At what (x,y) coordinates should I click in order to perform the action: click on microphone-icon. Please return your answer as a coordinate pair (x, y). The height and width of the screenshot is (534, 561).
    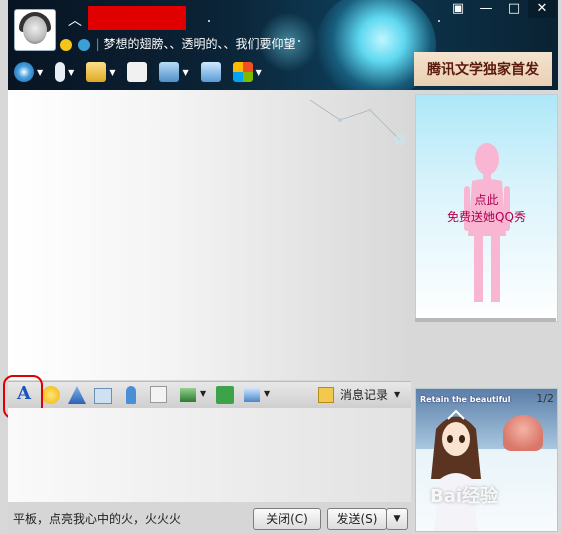
    Looking at the image, I should click on (60, 72).